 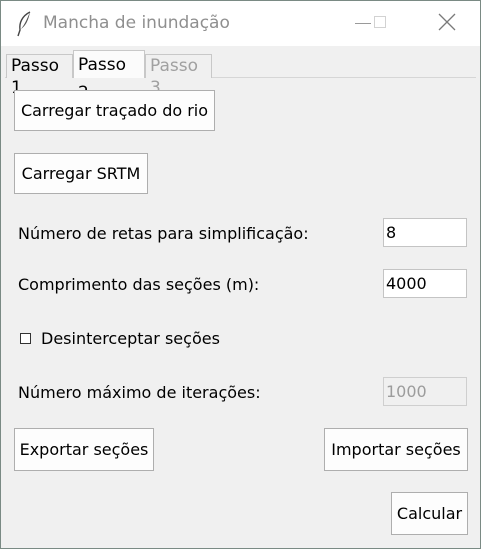 What do you see at coordinates (240, 74) in the screenshot?
I see `tab-bar: Passo 1 Passo 3 Passo 2` at bounding box center [240, 74].